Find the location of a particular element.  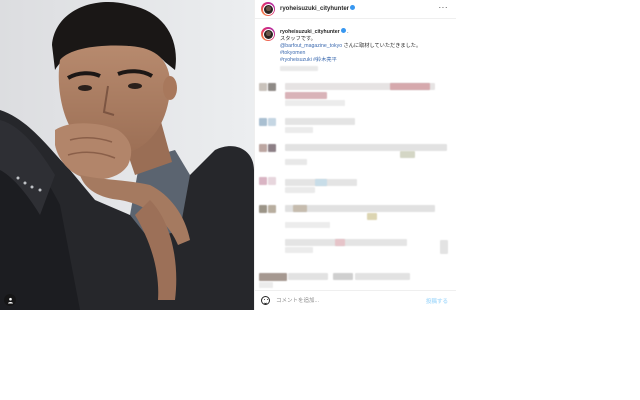

caption-line-2-text: さんに取材していただきました。 is located at coordinates (382, 46).